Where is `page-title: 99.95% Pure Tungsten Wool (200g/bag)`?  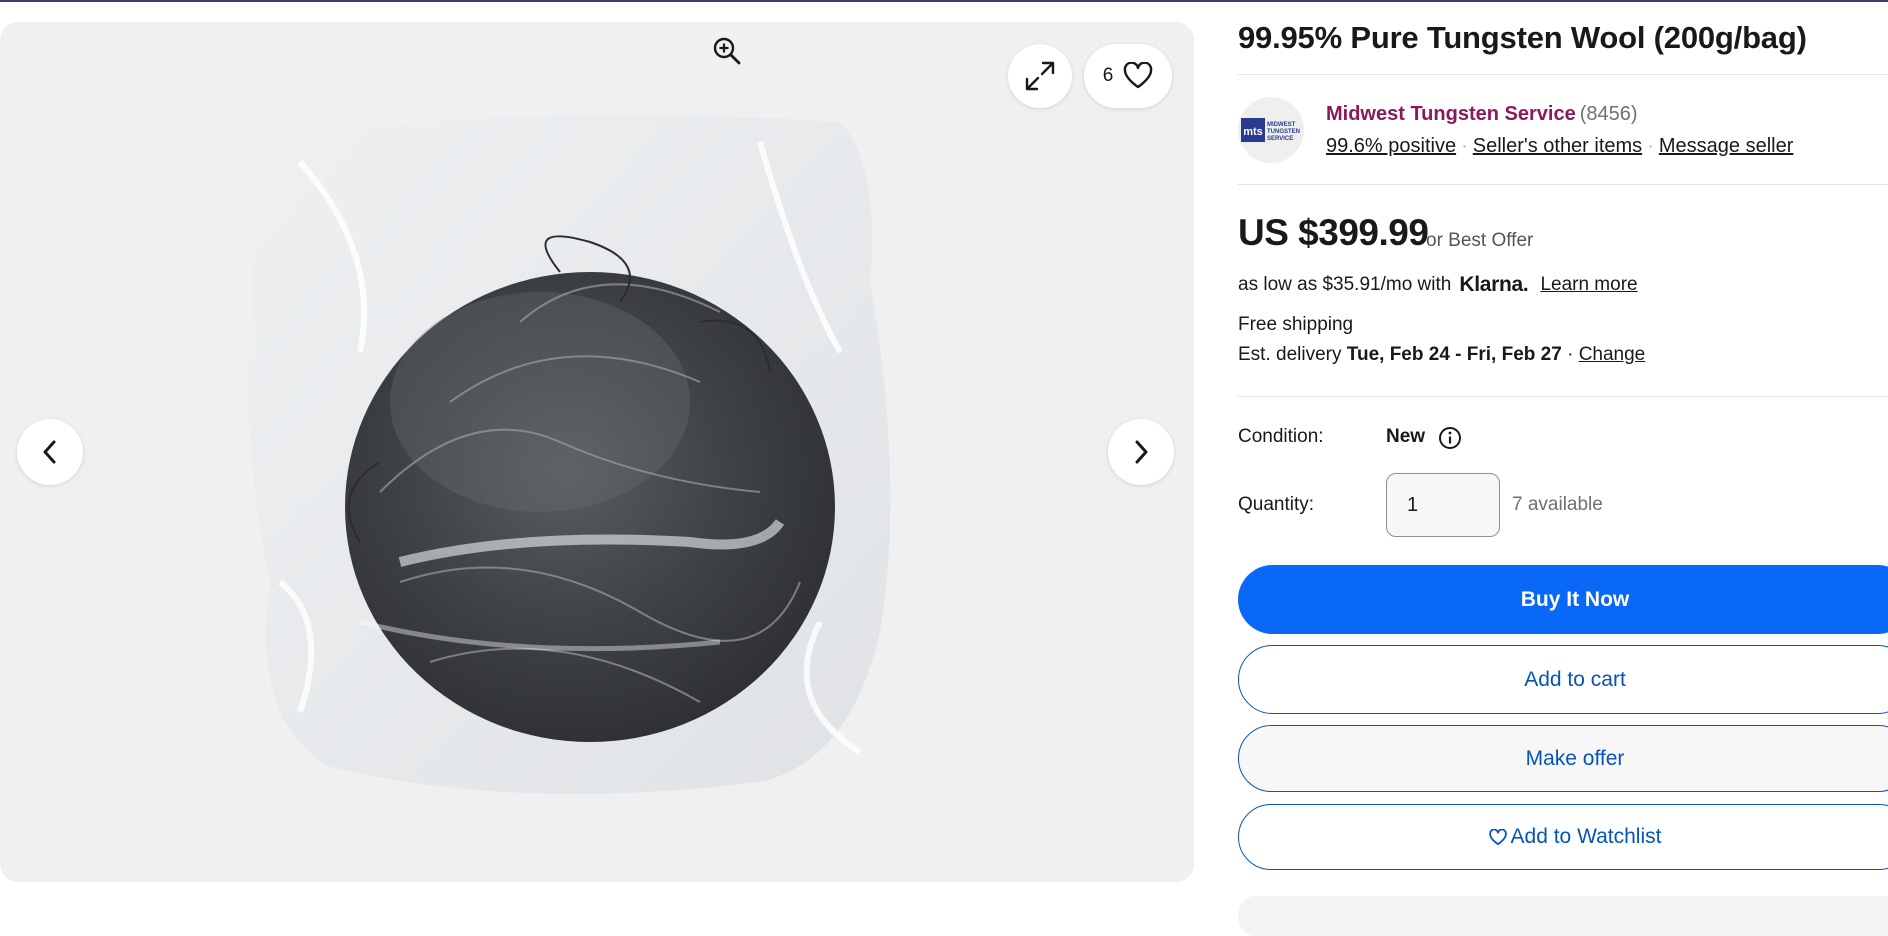 page-title: 99.95% Pure Tungsten Wool (200g/bag) is located at coordinates (1522, 37).